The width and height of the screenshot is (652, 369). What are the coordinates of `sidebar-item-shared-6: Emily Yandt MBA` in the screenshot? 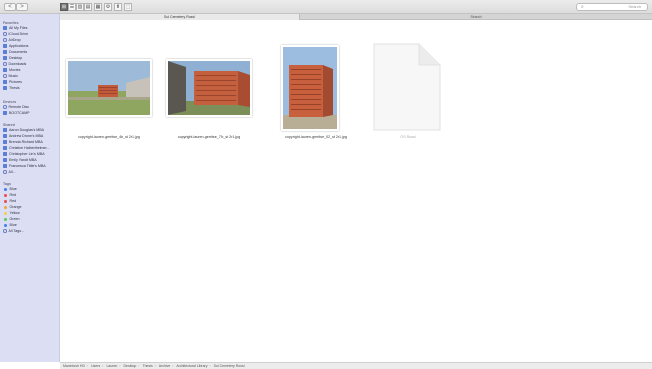 It's located at (31, 160).